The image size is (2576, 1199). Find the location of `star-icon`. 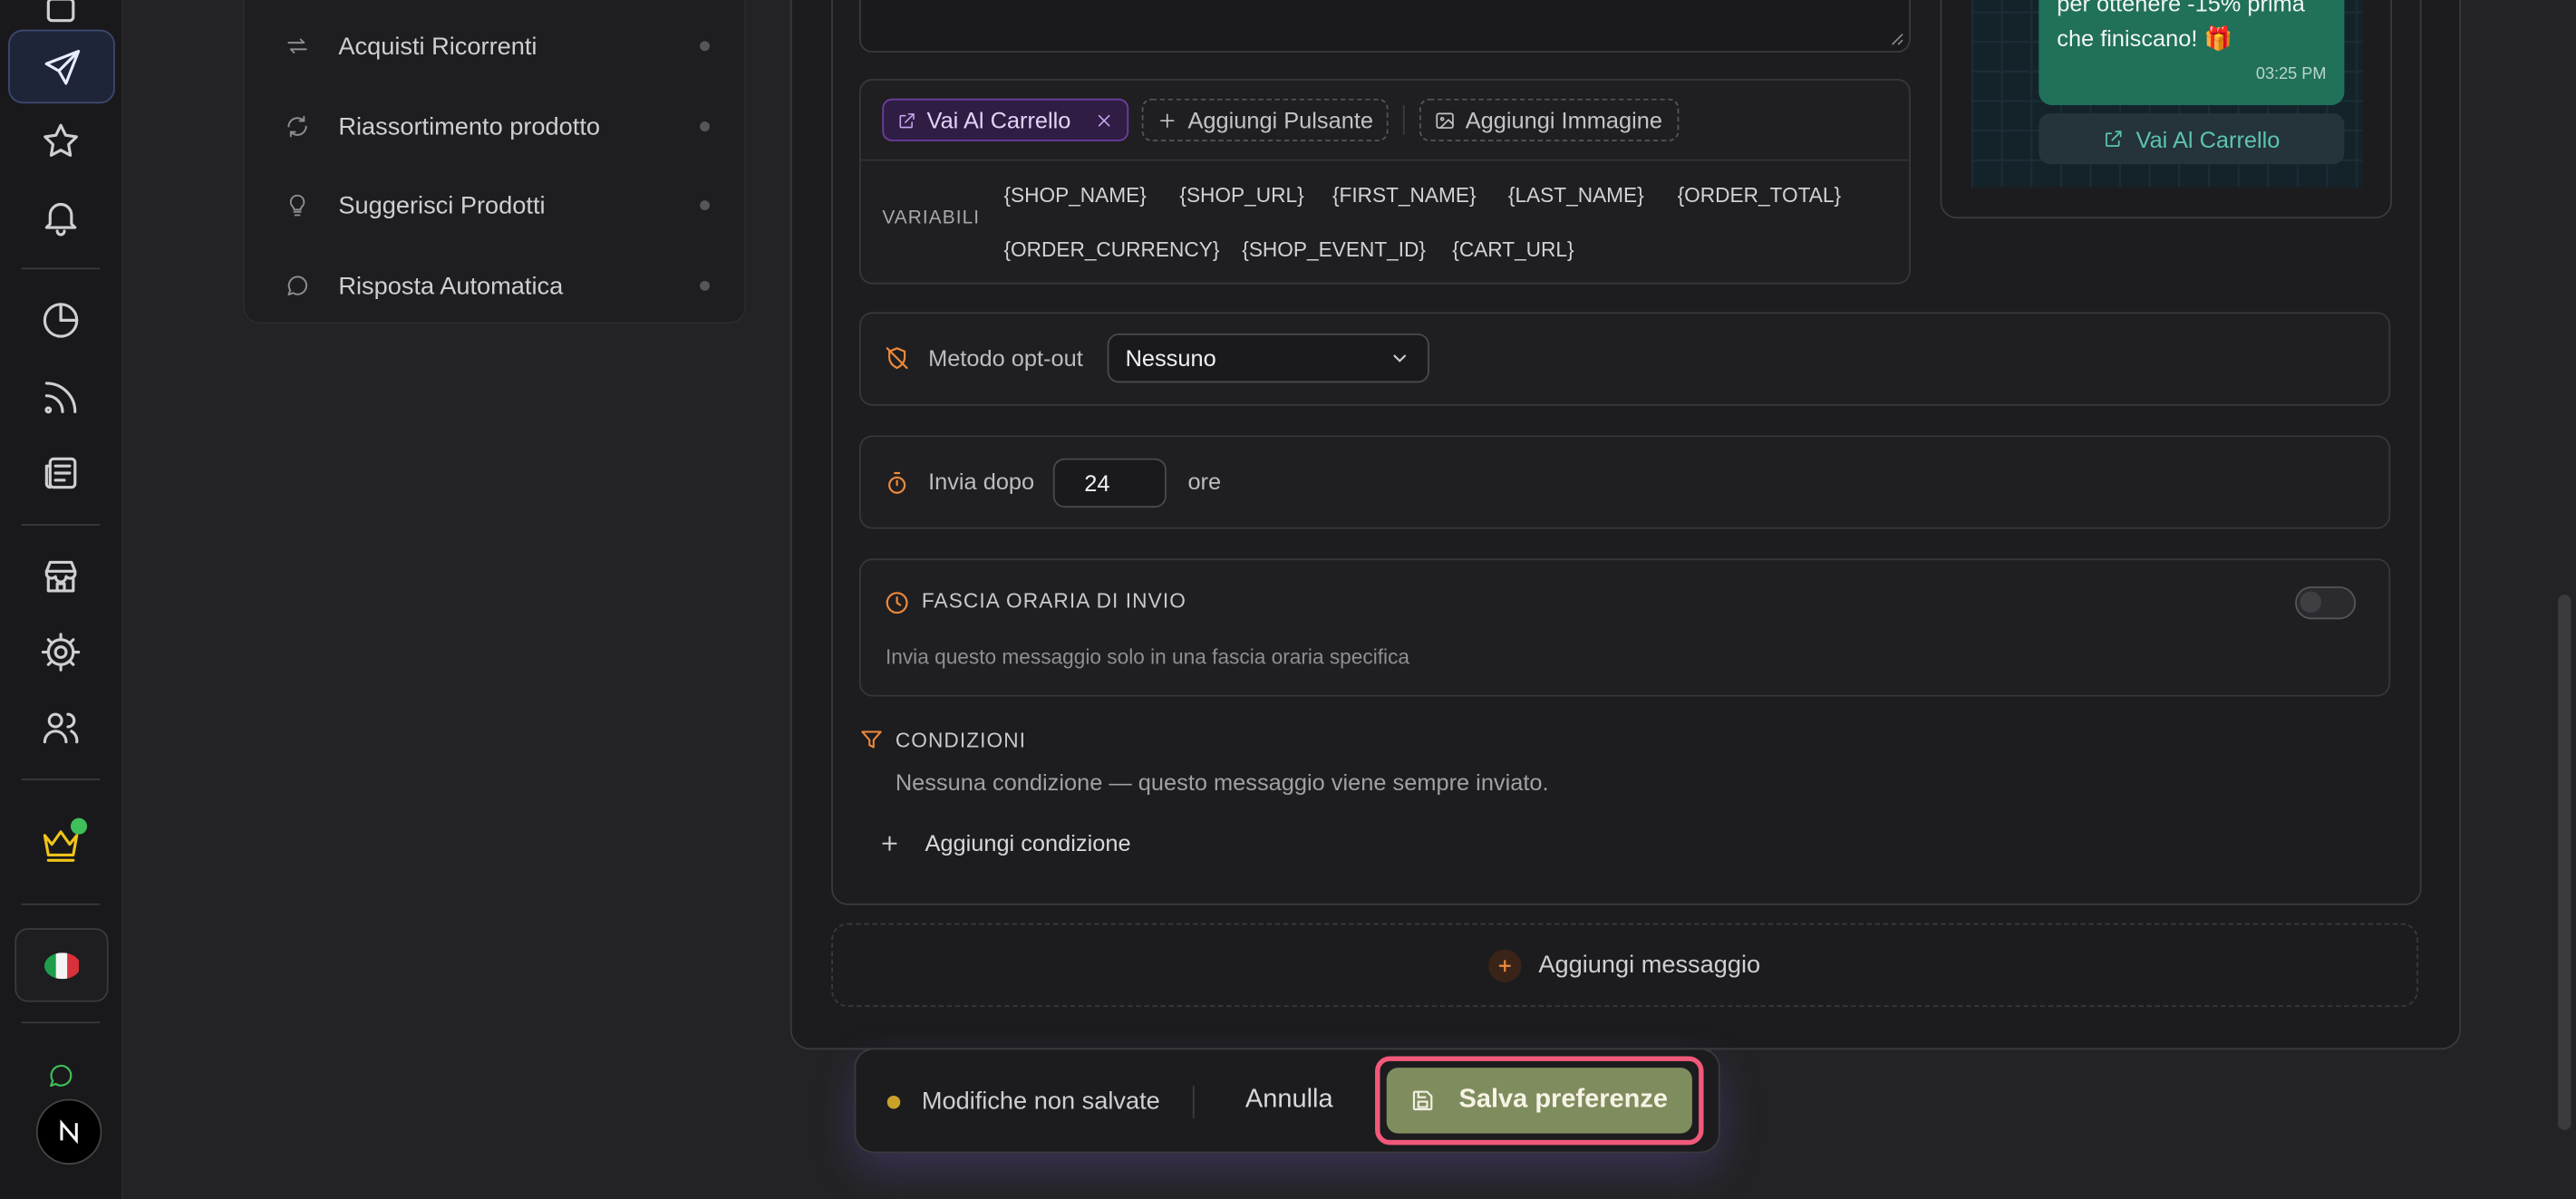

star-icon is located at coordinates (61, 142).